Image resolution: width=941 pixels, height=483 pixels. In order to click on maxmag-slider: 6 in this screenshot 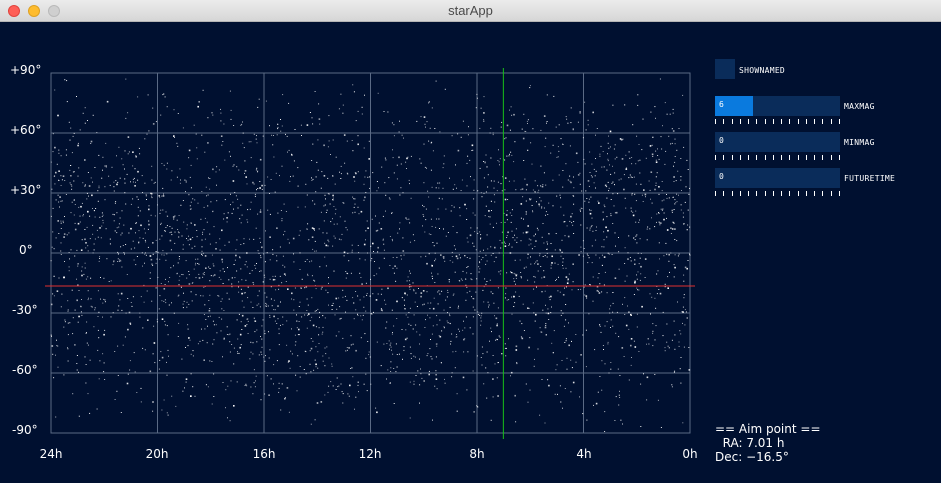, I will do `click(777, 106)`.